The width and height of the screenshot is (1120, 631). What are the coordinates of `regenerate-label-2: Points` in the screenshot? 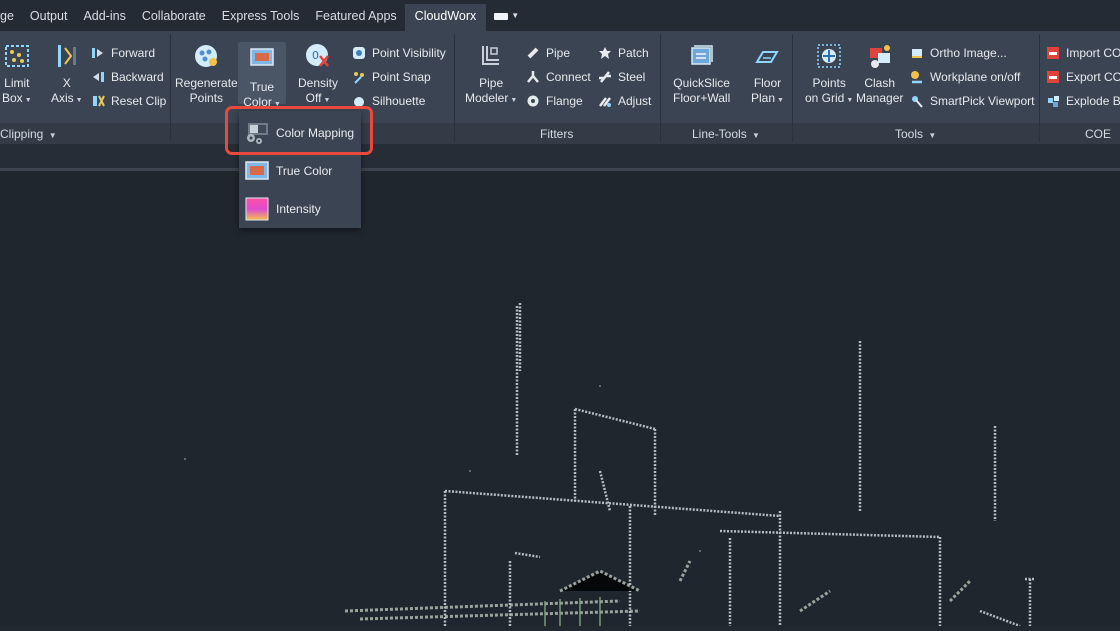 It's located at (206, 98).